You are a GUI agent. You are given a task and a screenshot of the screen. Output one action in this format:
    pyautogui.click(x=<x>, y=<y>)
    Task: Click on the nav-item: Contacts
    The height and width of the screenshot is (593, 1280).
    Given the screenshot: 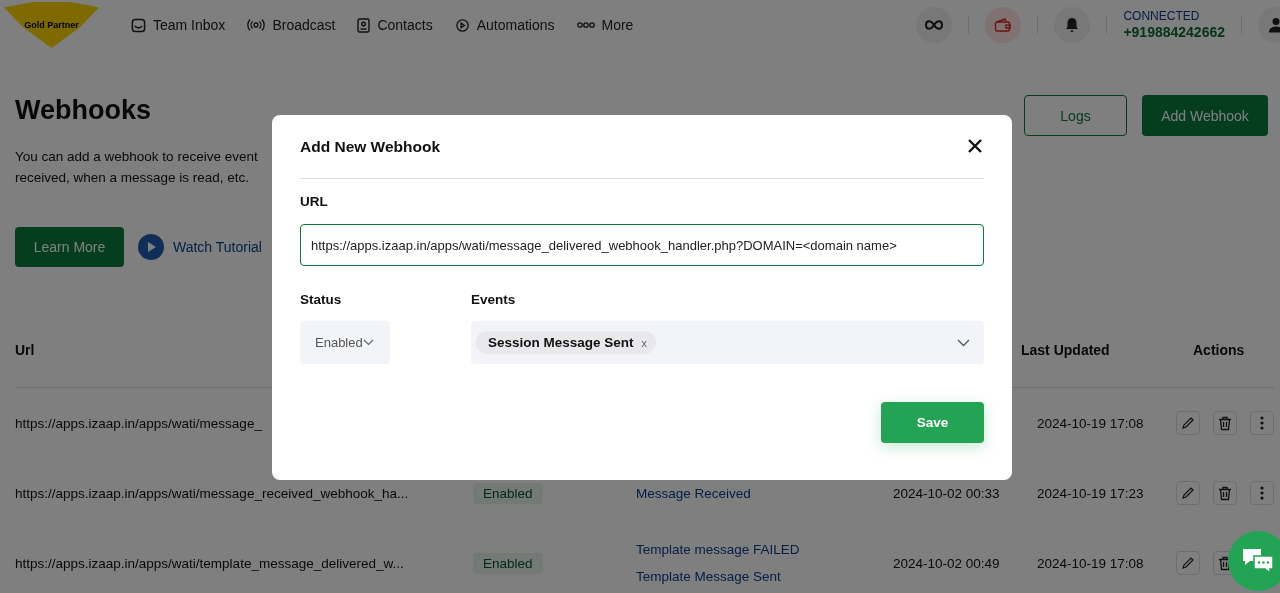 What is the action you would take?
    pyautogui.click(x=395, y=25)
    